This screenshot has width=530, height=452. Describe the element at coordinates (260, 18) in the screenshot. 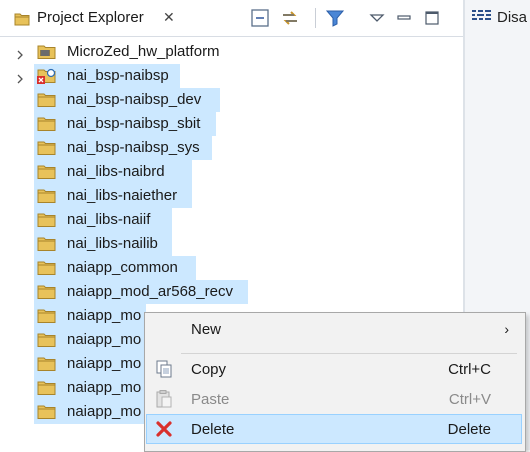

I see `collapse-all-icon` at that location.